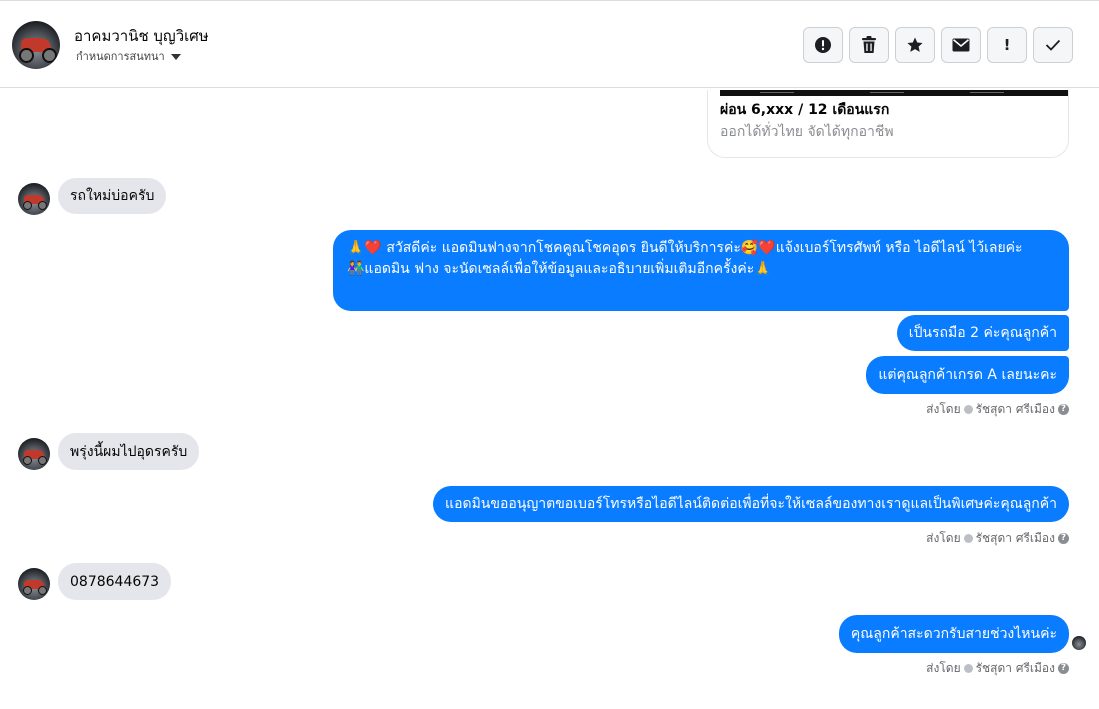 The image size is (1099, 709). I want to click on seen-receipt-avatar, so click(1079, 643).